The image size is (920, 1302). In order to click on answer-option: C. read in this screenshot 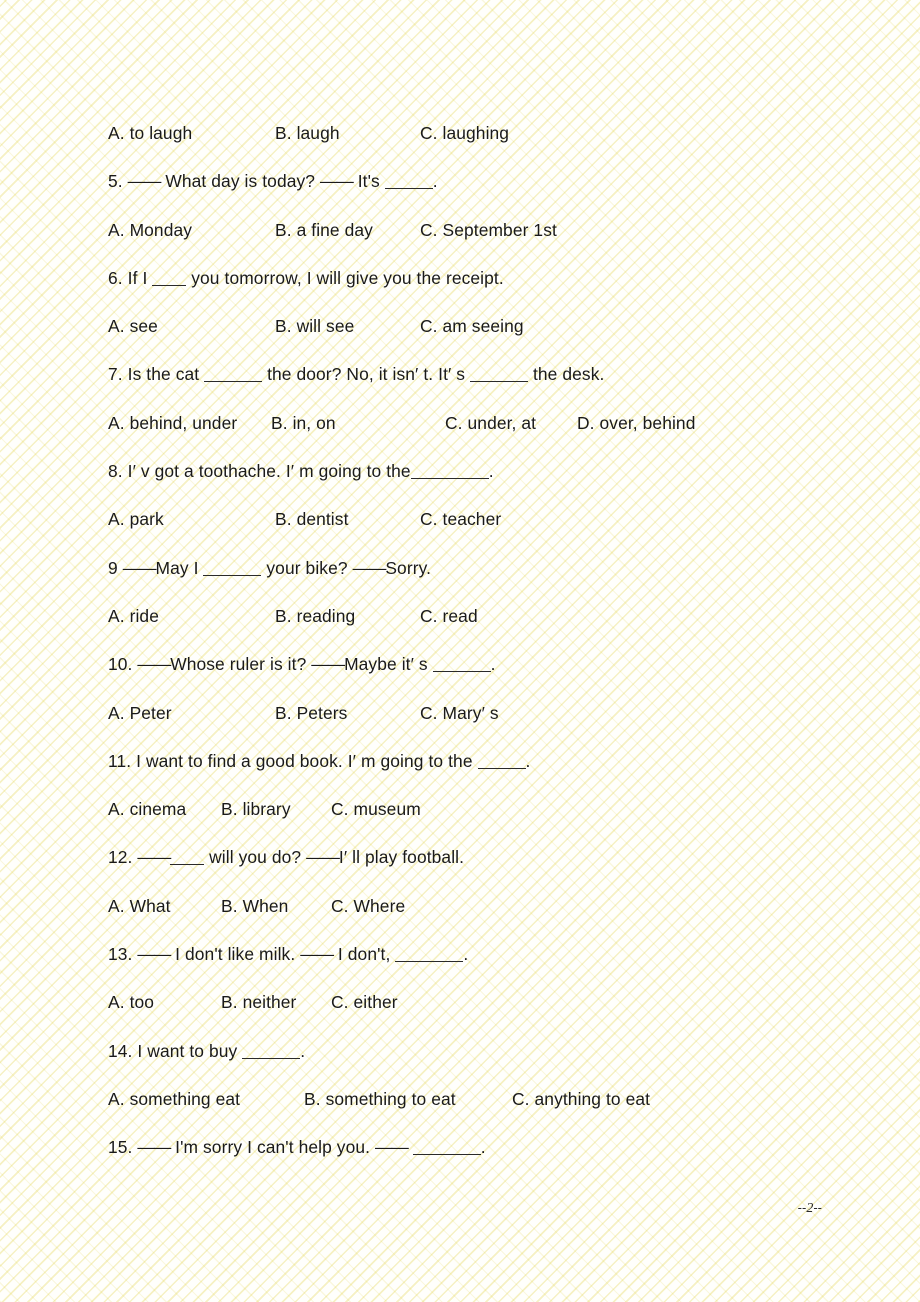, I will do `click(449, 616)`.